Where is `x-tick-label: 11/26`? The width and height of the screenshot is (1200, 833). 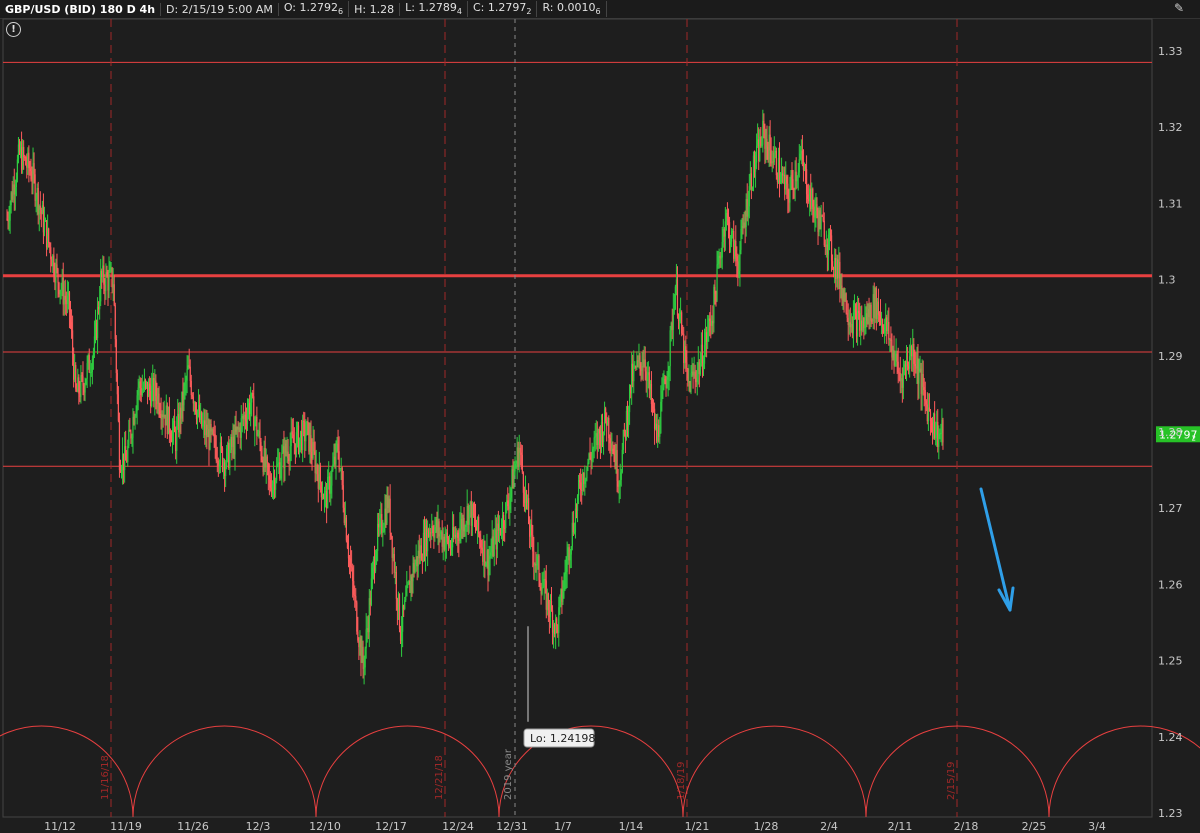
x-tick-label: 11/26 is located at coordinates (193, 826).